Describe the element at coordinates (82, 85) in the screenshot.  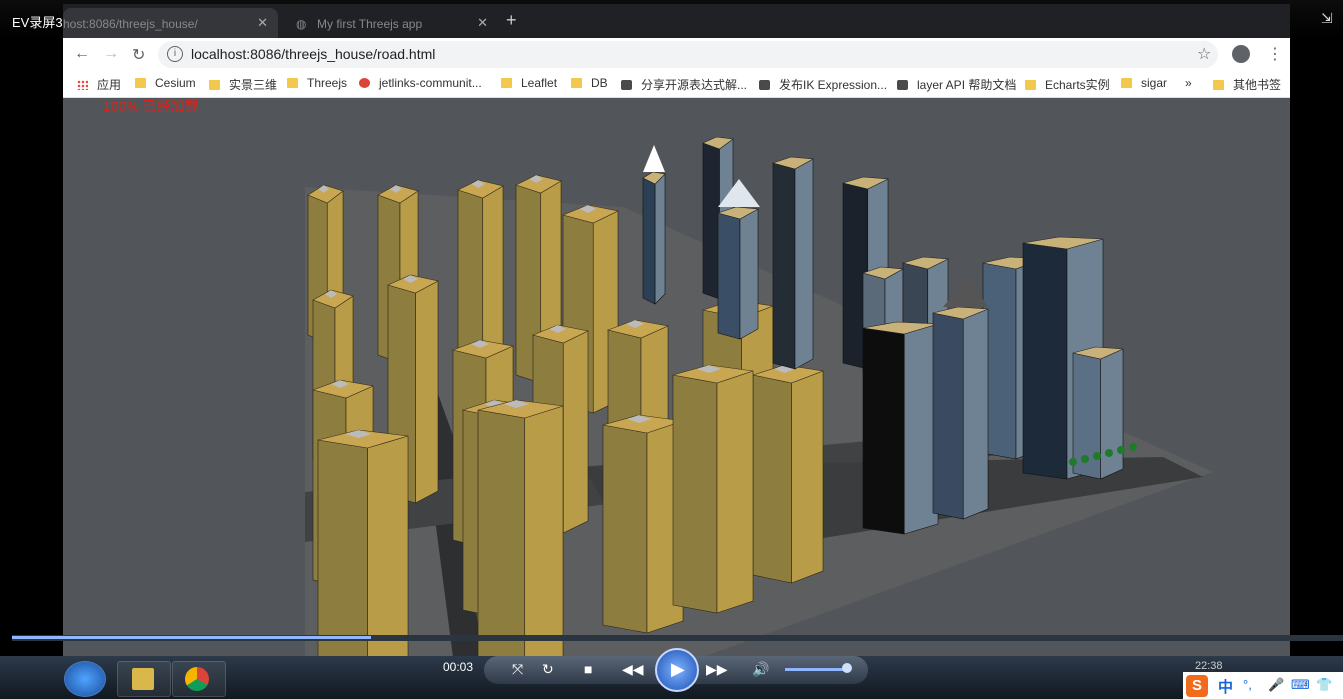
I see `apps-grid-icon` at that location.